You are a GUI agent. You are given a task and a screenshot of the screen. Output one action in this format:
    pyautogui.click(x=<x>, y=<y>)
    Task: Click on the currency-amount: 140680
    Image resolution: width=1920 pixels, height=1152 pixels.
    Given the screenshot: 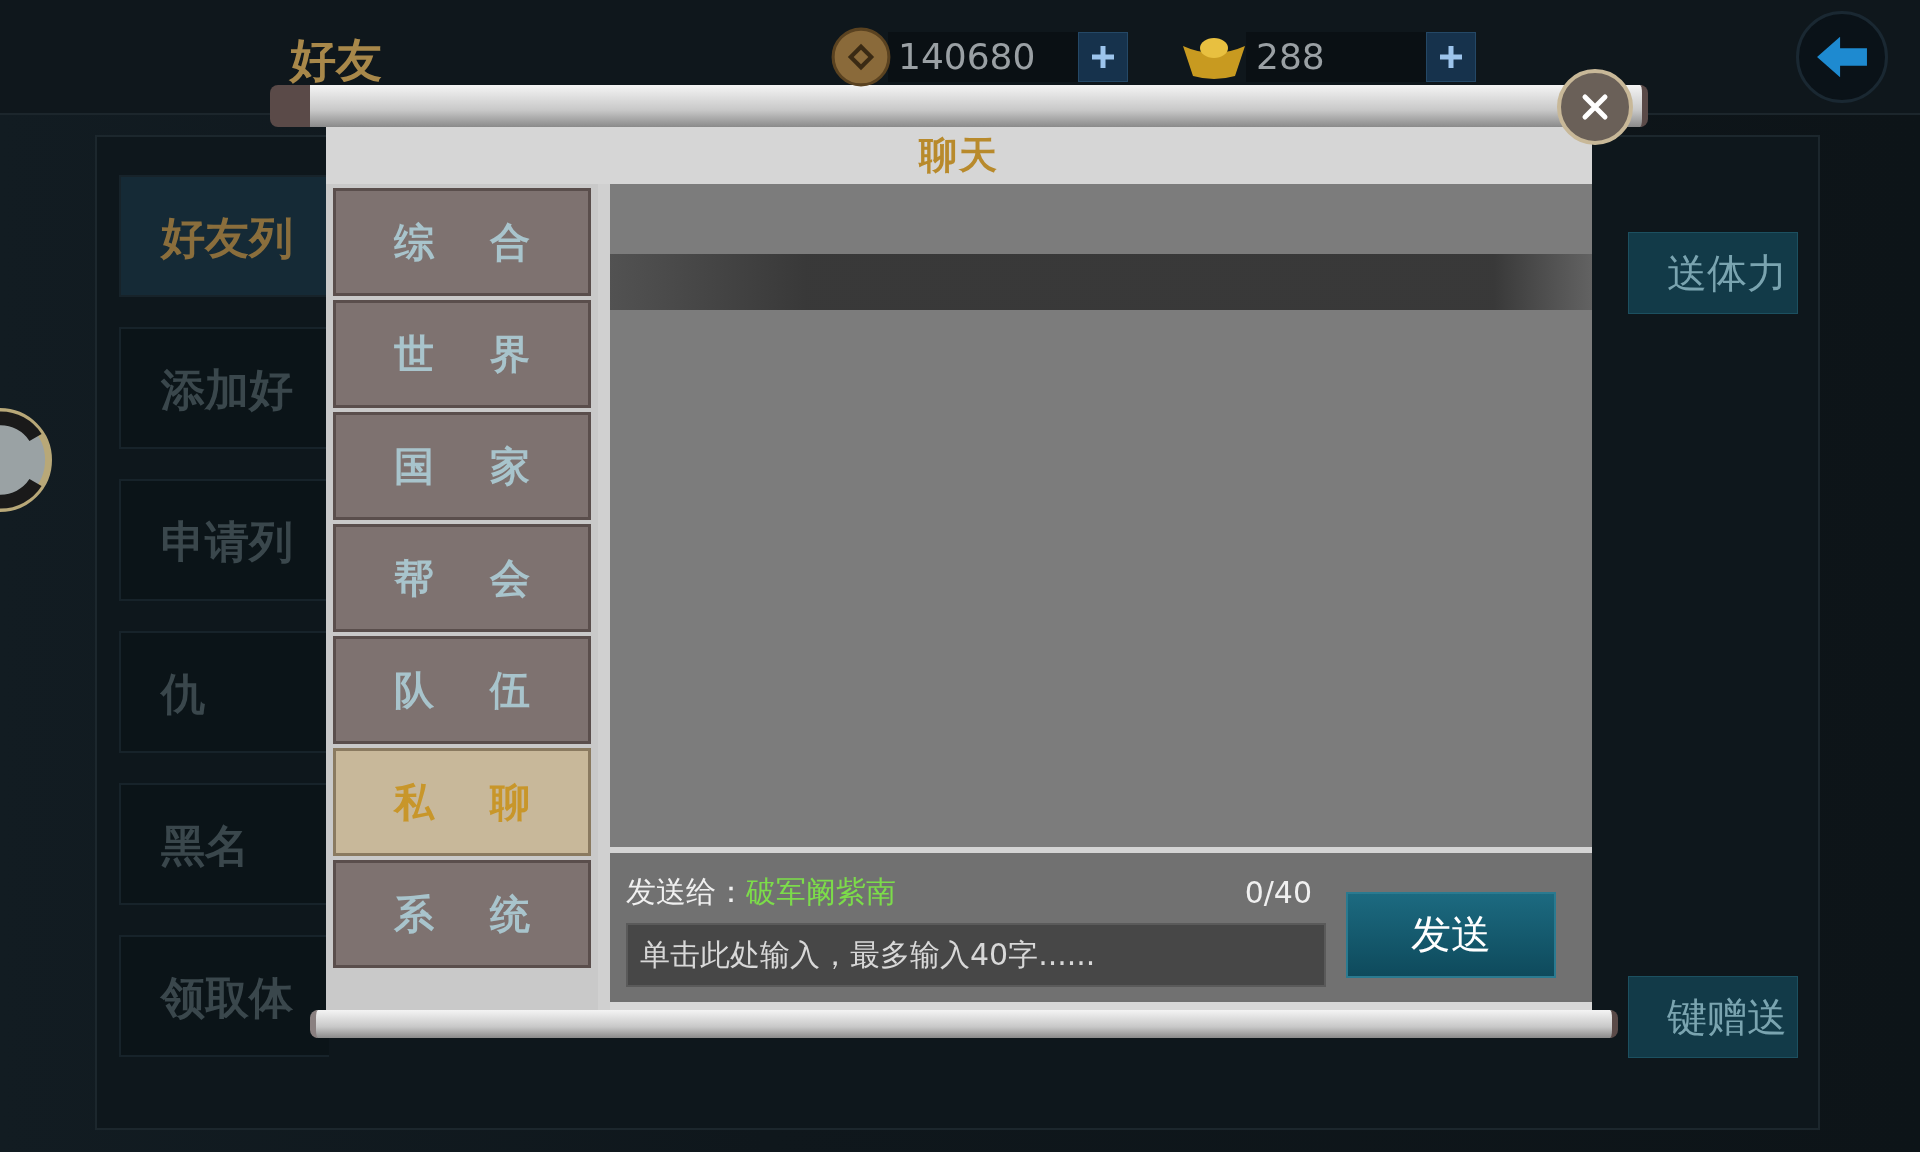 What is the action you would take?
    pyautogui.click(x=983, y=56)
    